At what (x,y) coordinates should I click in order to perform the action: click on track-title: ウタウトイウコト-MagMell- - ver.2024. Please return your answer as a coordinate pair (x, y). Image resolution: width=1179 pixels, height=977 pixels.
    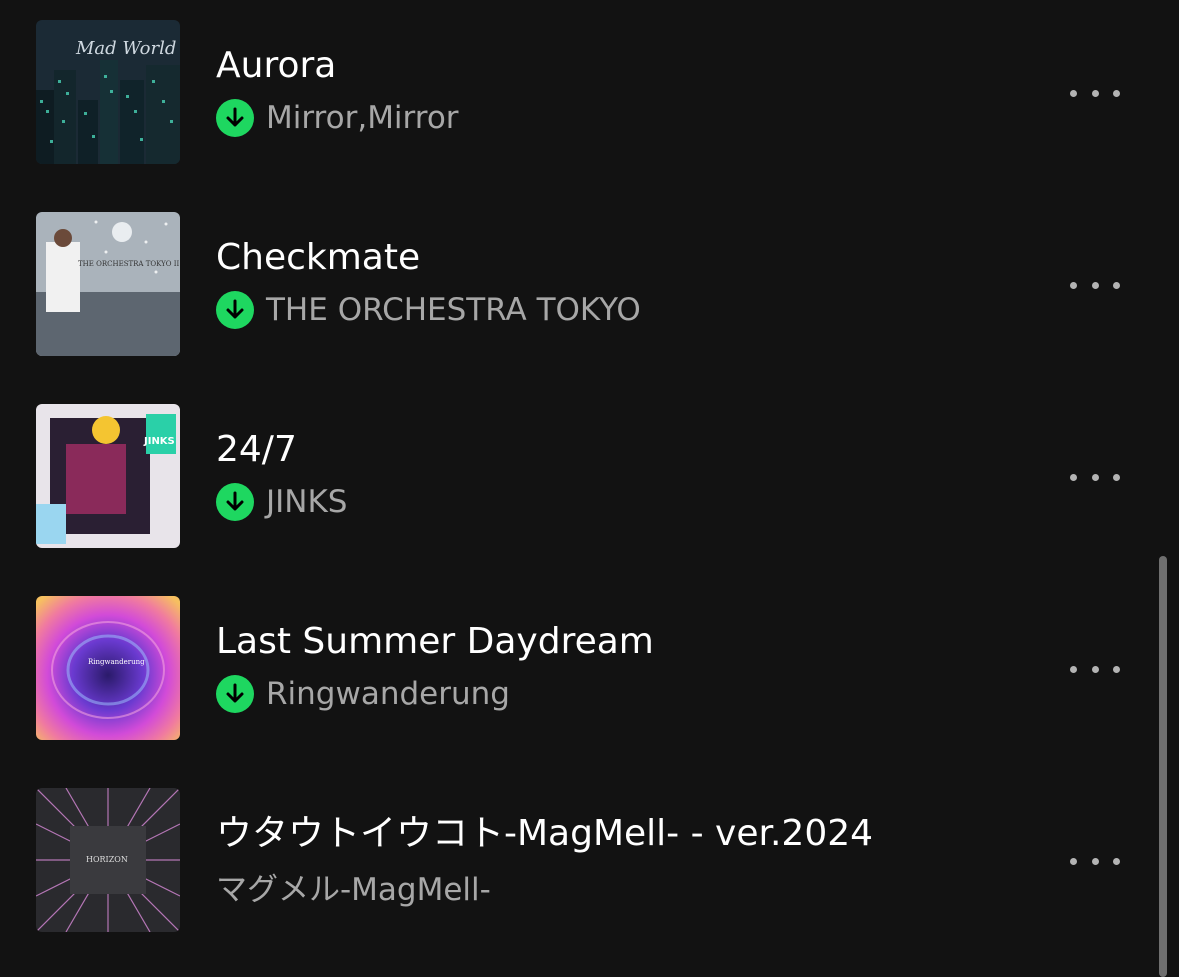
    Looking at the image, I should click on (545, 833).